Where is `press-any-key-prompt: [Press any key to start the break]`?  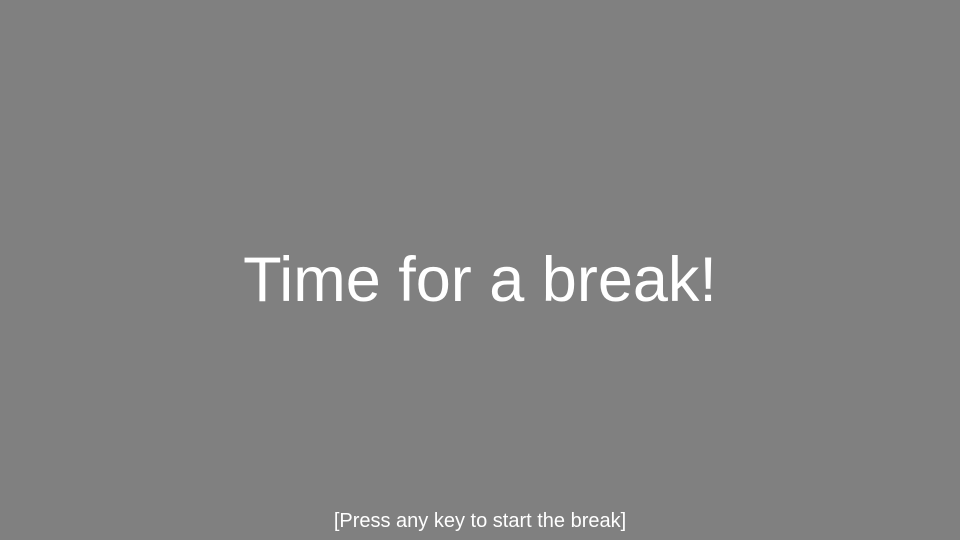
press-any-key-prompt: [Press any key to start the break] is located at coordinates (480, 521).